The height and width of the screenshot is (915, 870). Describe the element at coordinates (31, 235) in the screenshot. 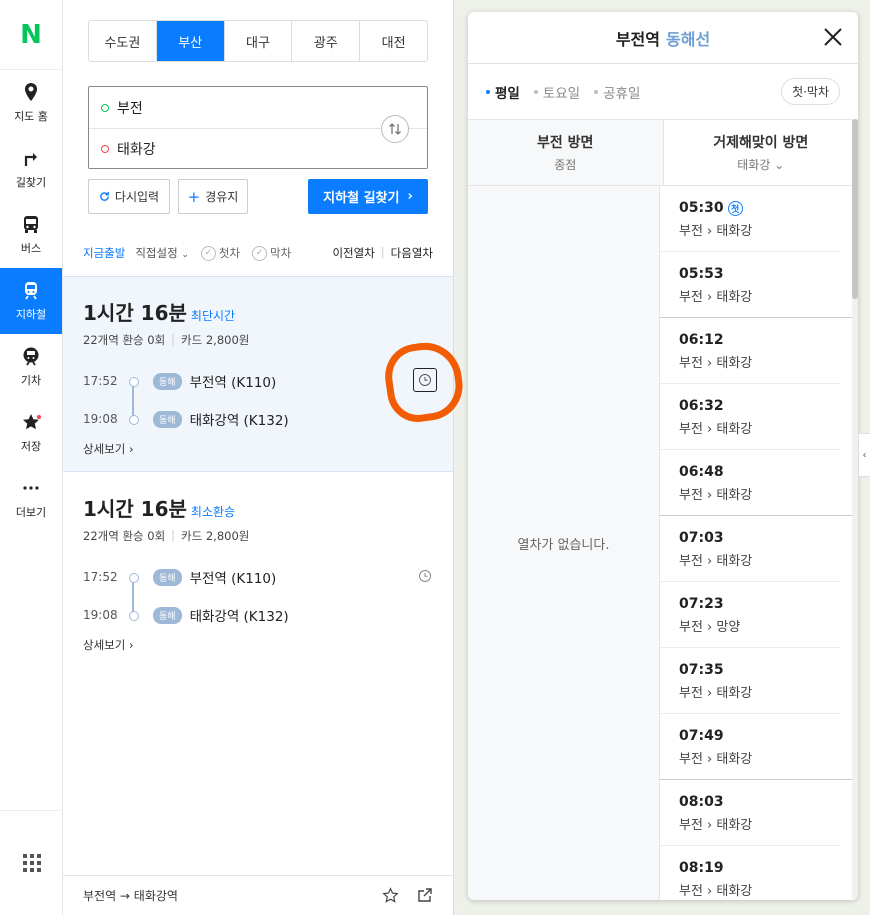

I see `nav-bus: 버스` at that location.